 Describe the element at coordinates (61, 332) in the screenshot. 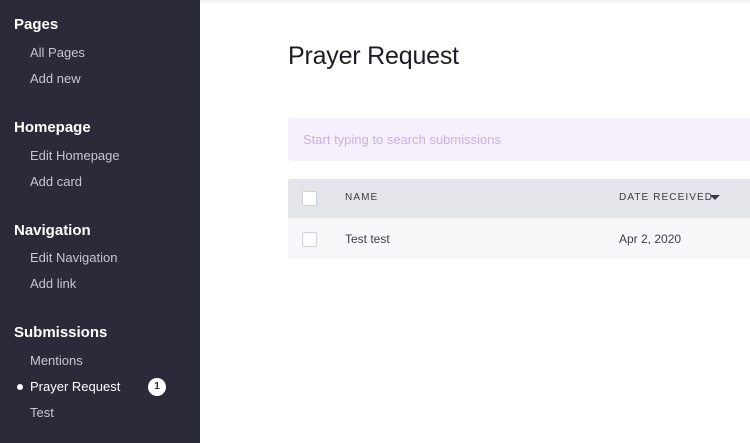

I see `sidebar-heading-submissions: Submissions` at that location.